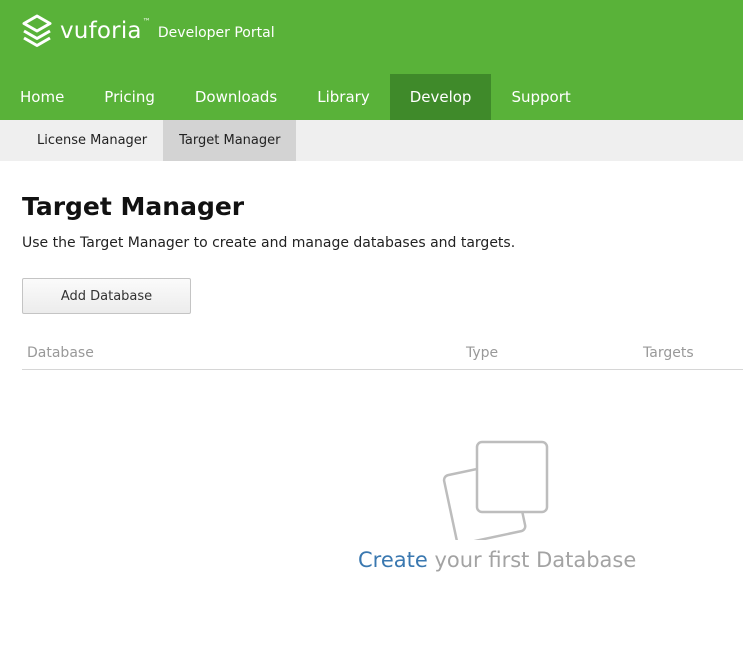 Image resolution: width=743 pixels, height=652 pixels. What do you see at coordinates (37, 30) in the screenshot?
I see `vuforia-logo-icon` at bounding box center [37, 30].